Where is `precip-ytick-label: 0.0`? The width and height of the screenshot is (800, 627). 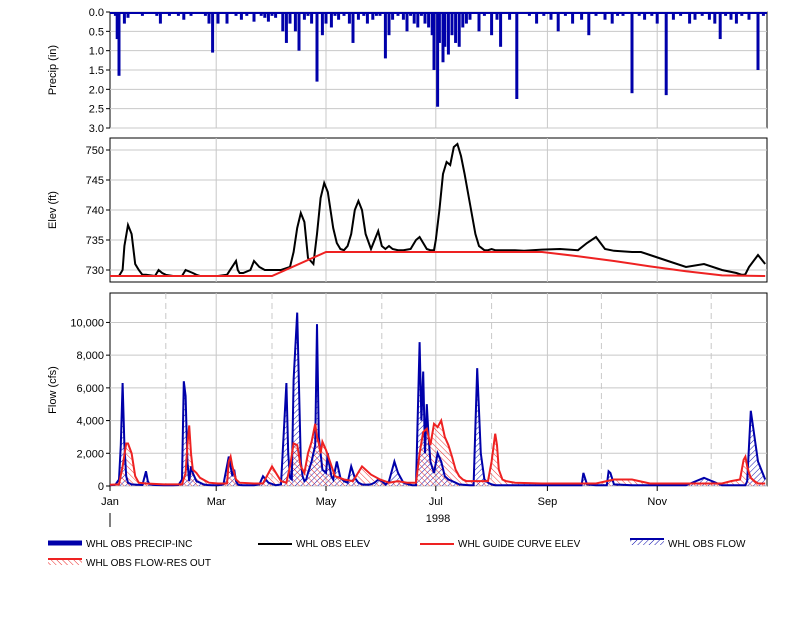 precip-ytick-label: 0.0 is located at coordinates (96, 13).